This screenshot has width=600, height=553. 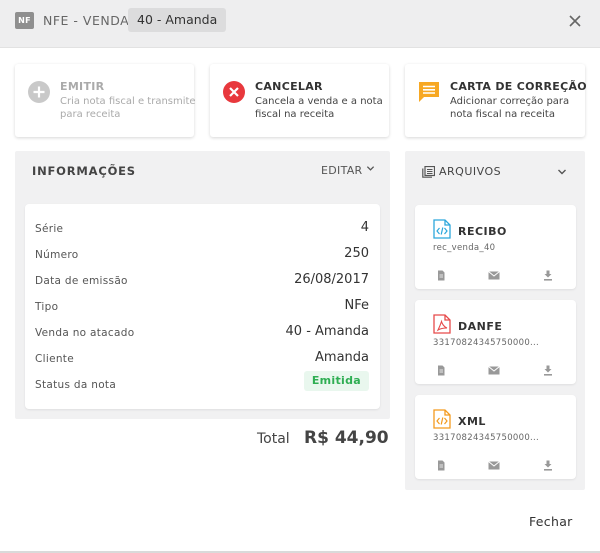 What do you see at coordinates (327, 331) in the screenshot?
I see `info-value: 40 - Amanda` at bounding box center [327, 331].